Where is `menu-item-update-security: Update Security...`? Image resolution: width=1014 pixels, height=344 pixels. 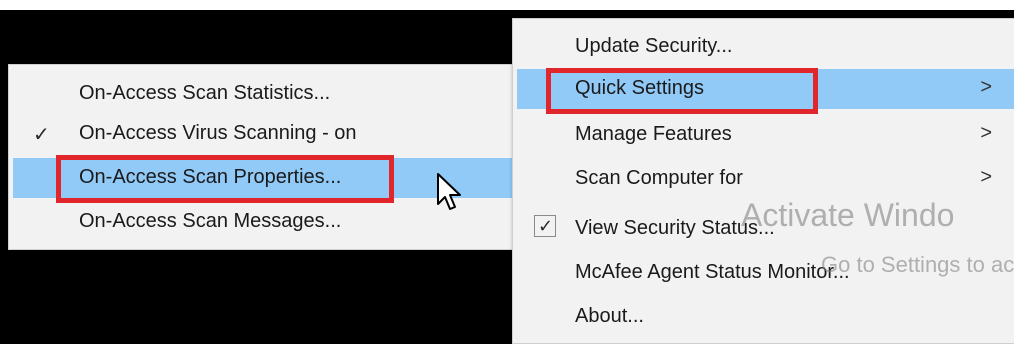 menu-item-update-security: Update Security... is located at coordinates (765, 47).